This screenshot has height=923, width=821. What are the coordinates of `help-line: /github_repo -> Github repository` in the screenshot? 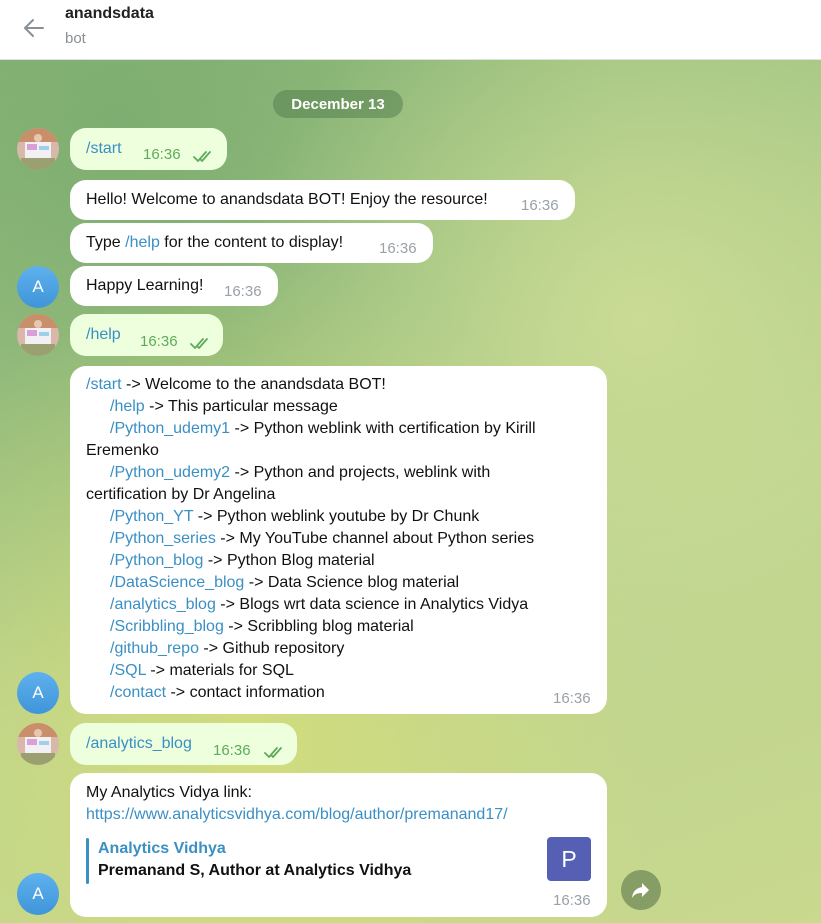 It's located at (227, 649).